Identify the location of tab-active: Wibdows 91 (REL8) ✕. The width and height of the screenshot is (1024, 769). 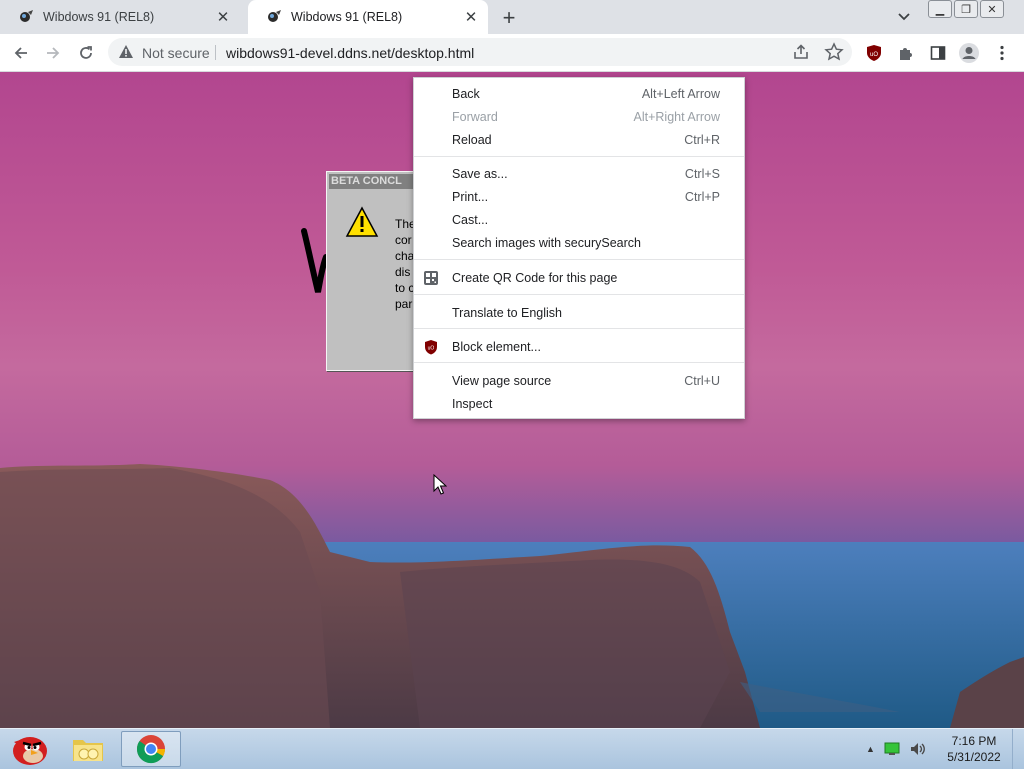
(368, 17).